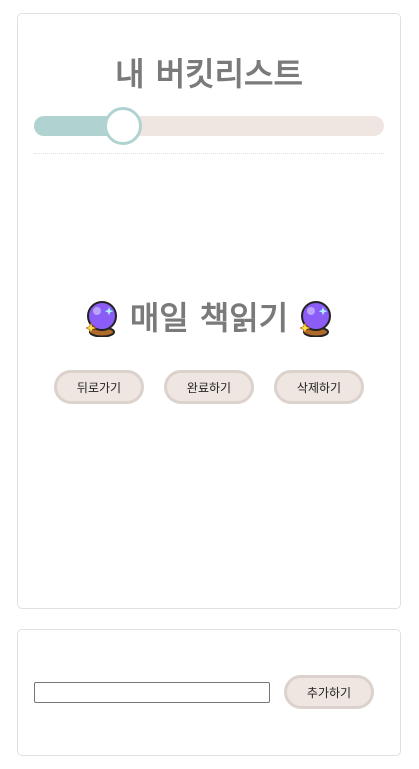  Describe the element at coordinates (329, 692) in the screenshot. I see `add-button: 추가하기` at that location.